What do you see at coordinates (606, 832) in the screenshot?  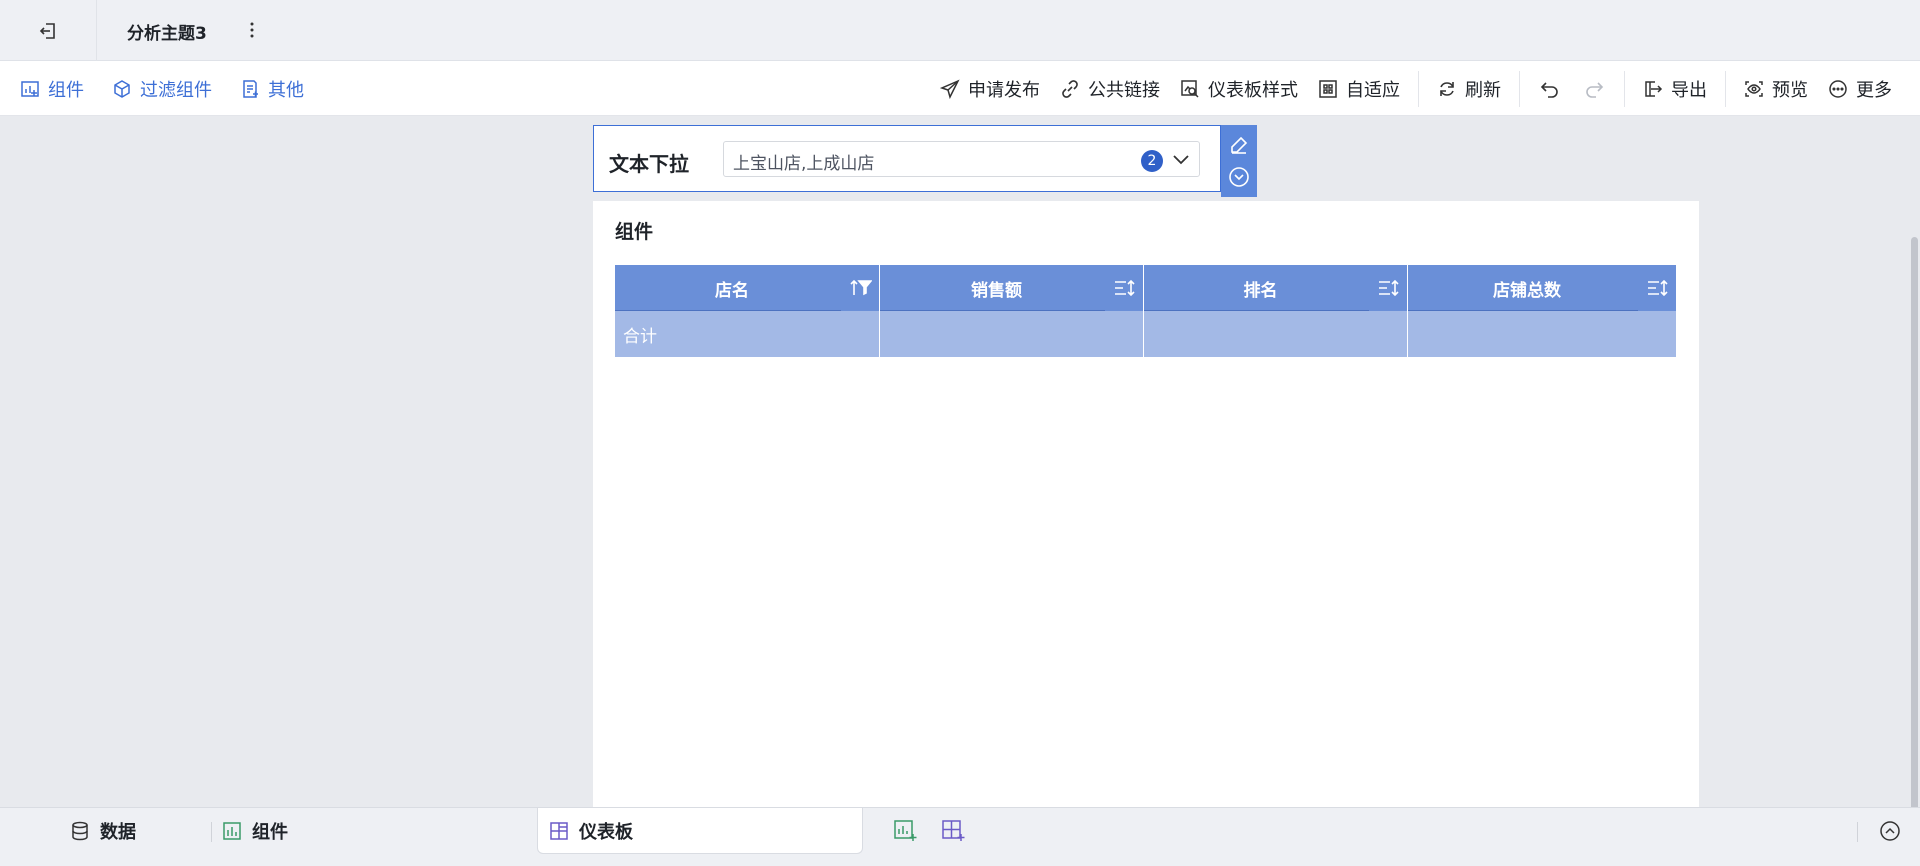 I see `tab-dashboard-label: 仪表板` at bounding box center [606, 832].